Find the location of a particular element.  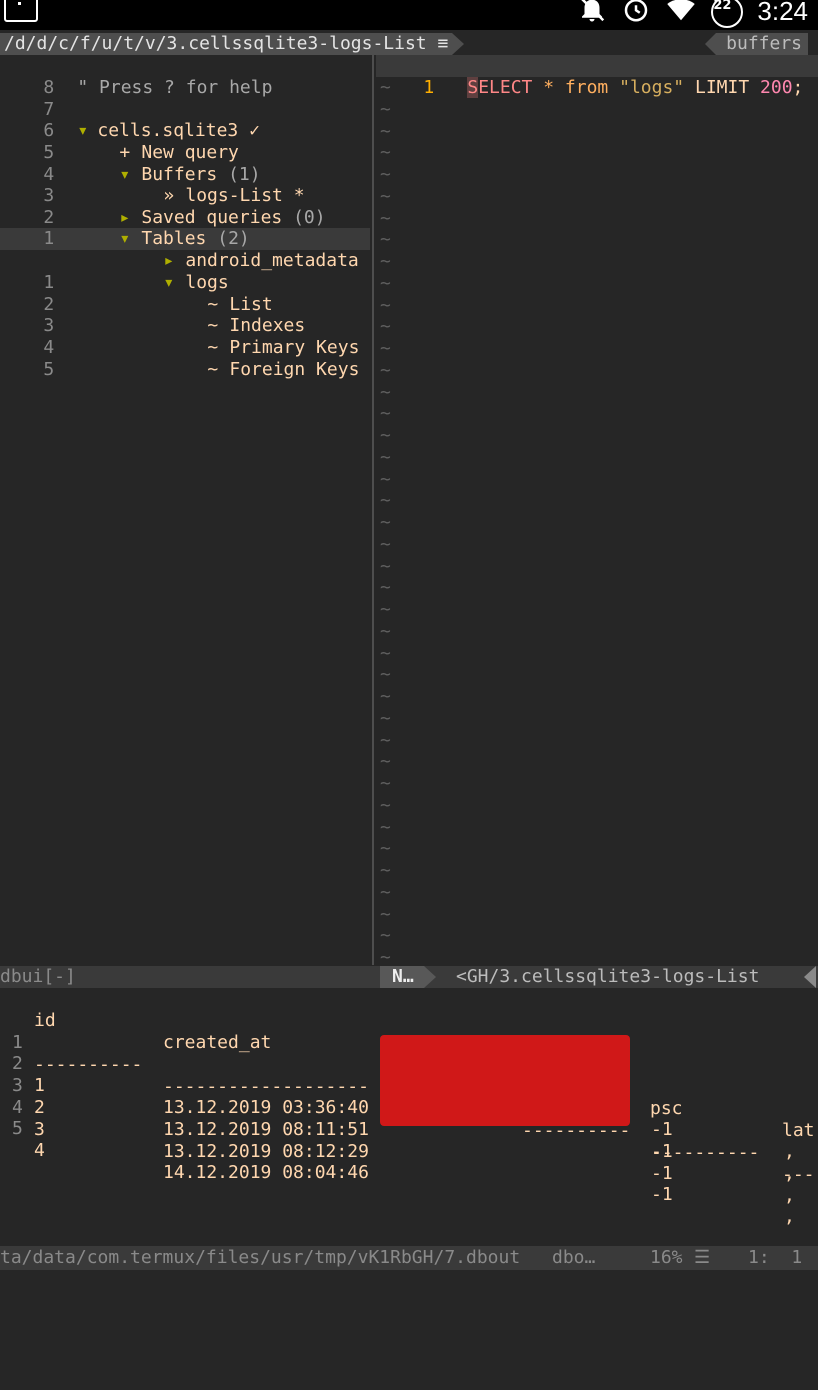

helper-label: Foreign Keys is located at coordinates (294, 369).